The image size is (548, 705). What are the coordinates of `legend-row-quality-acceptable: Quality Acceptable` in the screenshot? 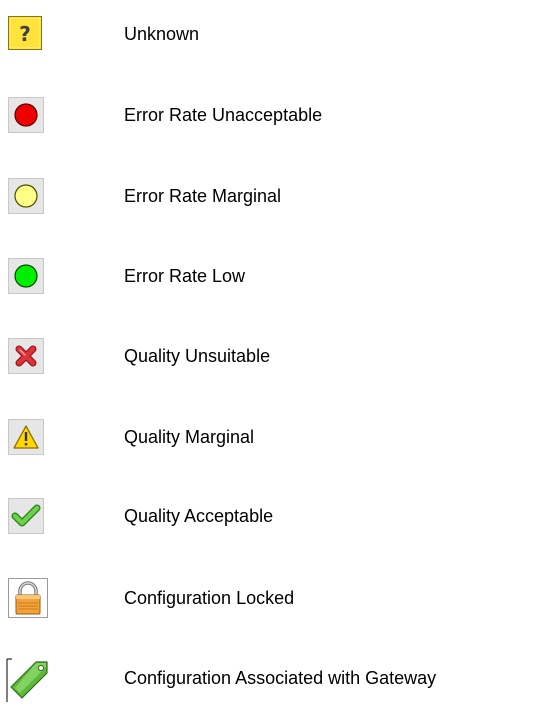 It's located at (274, 516).